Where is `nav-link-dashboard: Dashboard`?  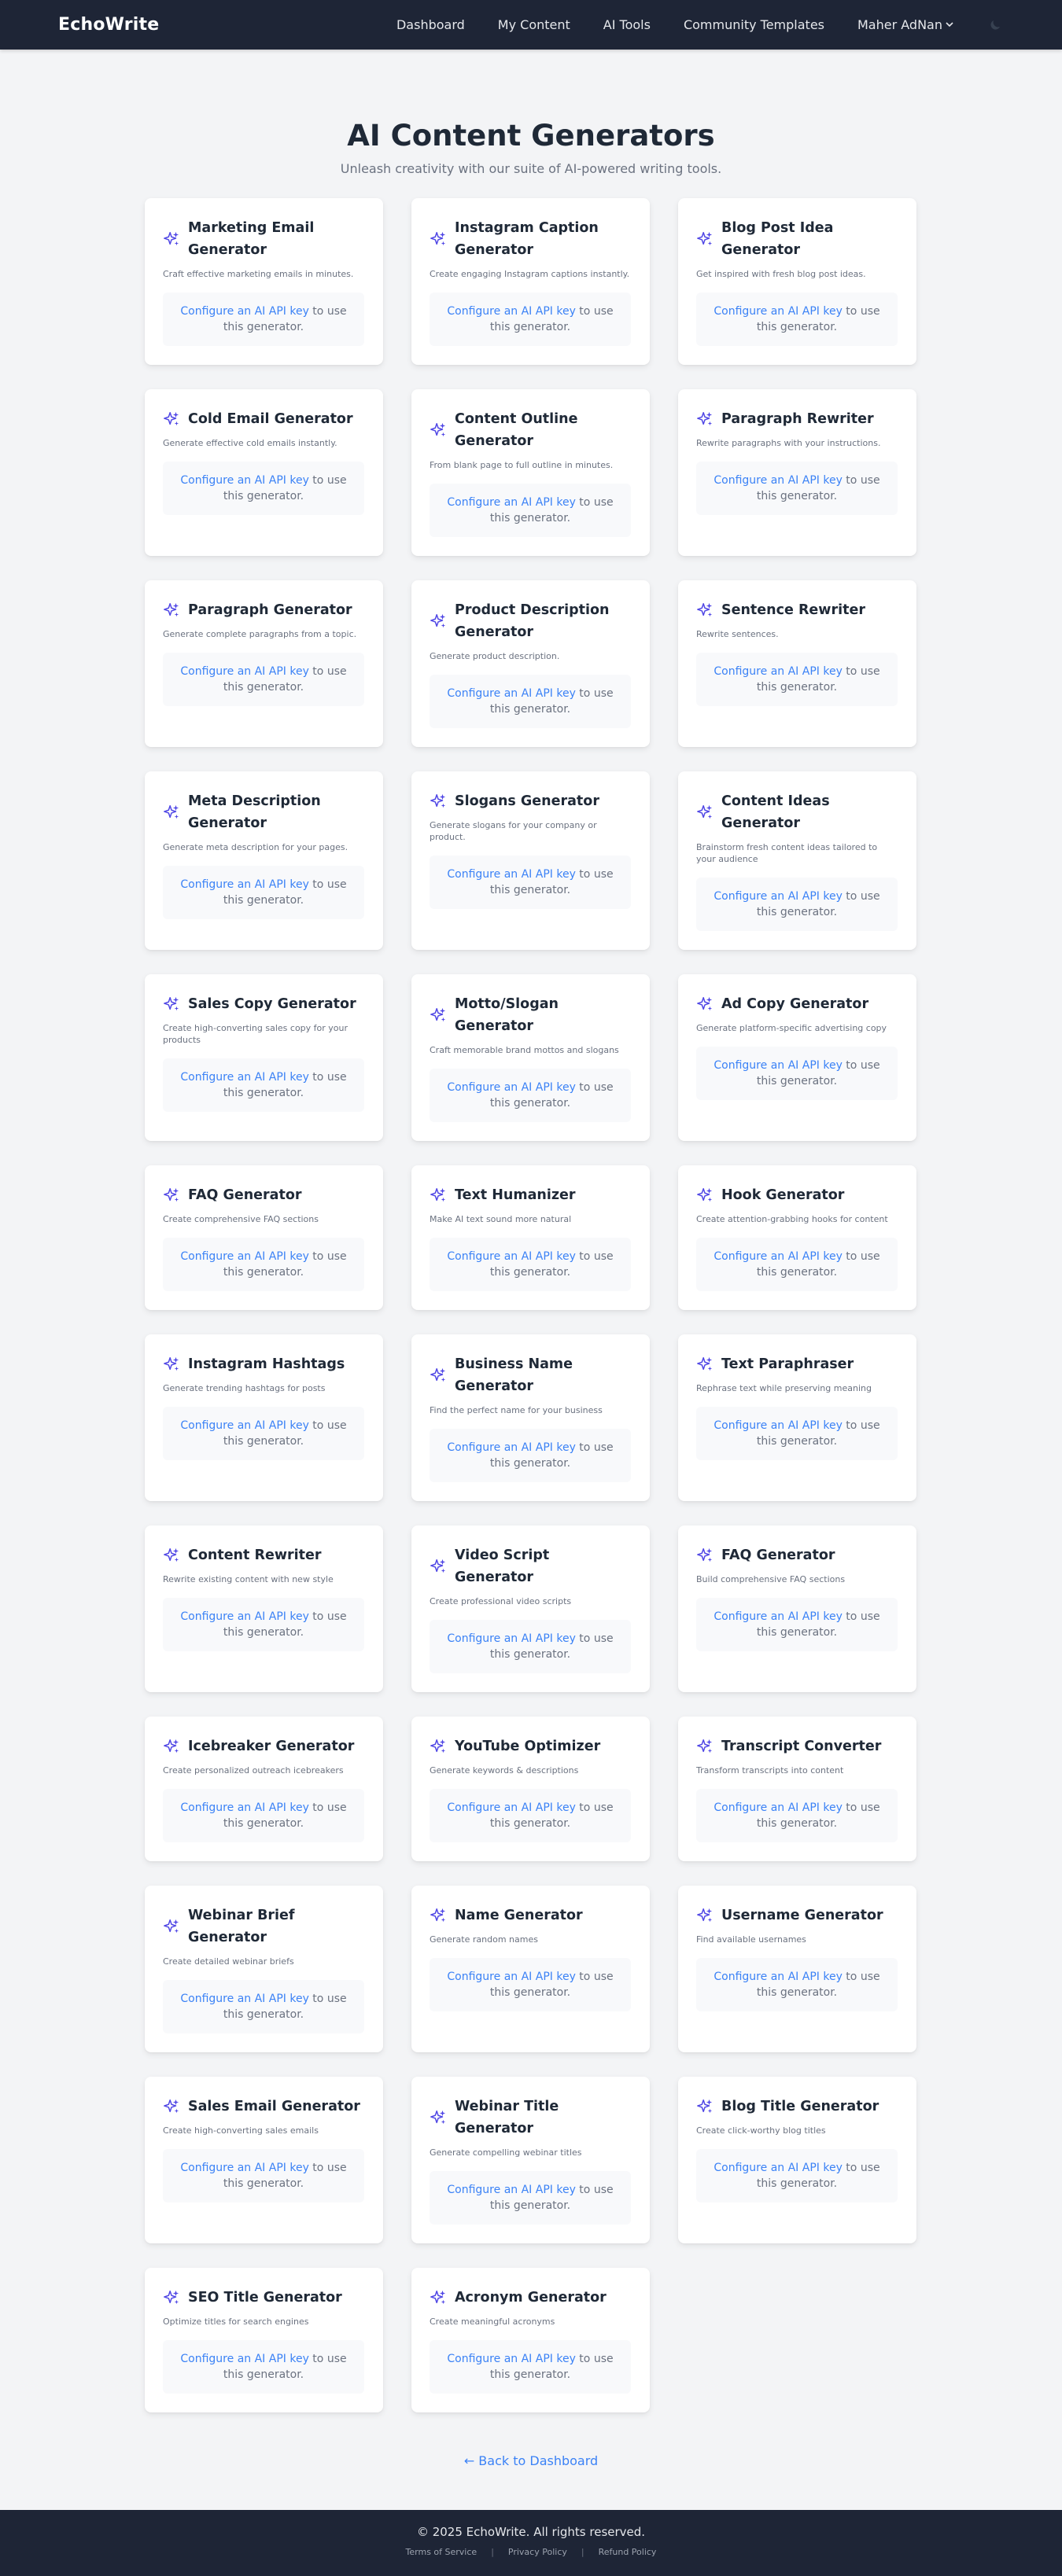 nav-link-dashboard: Dashboard is located at coordinates (430, 24).